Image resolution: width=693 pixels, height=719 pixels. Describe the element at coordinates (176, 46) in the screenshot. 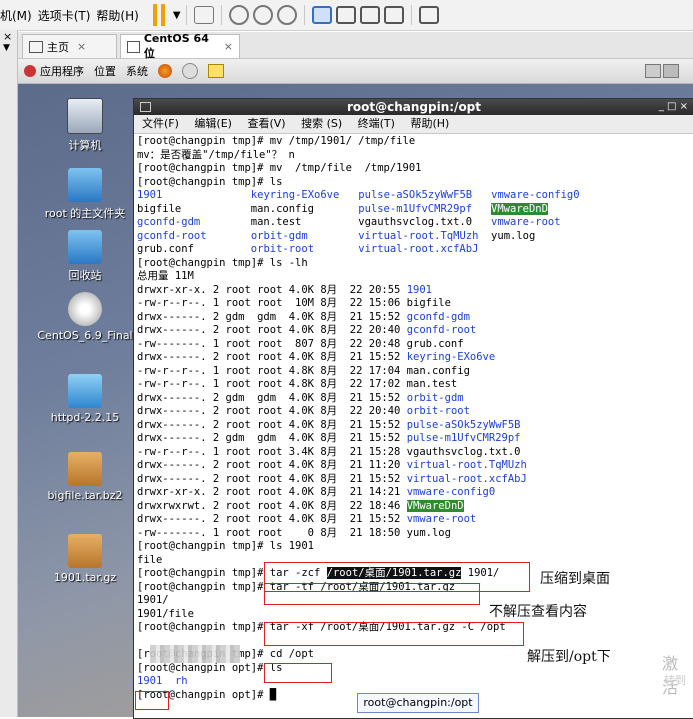

I see `tab-label: CentOS 64 位` at that location.